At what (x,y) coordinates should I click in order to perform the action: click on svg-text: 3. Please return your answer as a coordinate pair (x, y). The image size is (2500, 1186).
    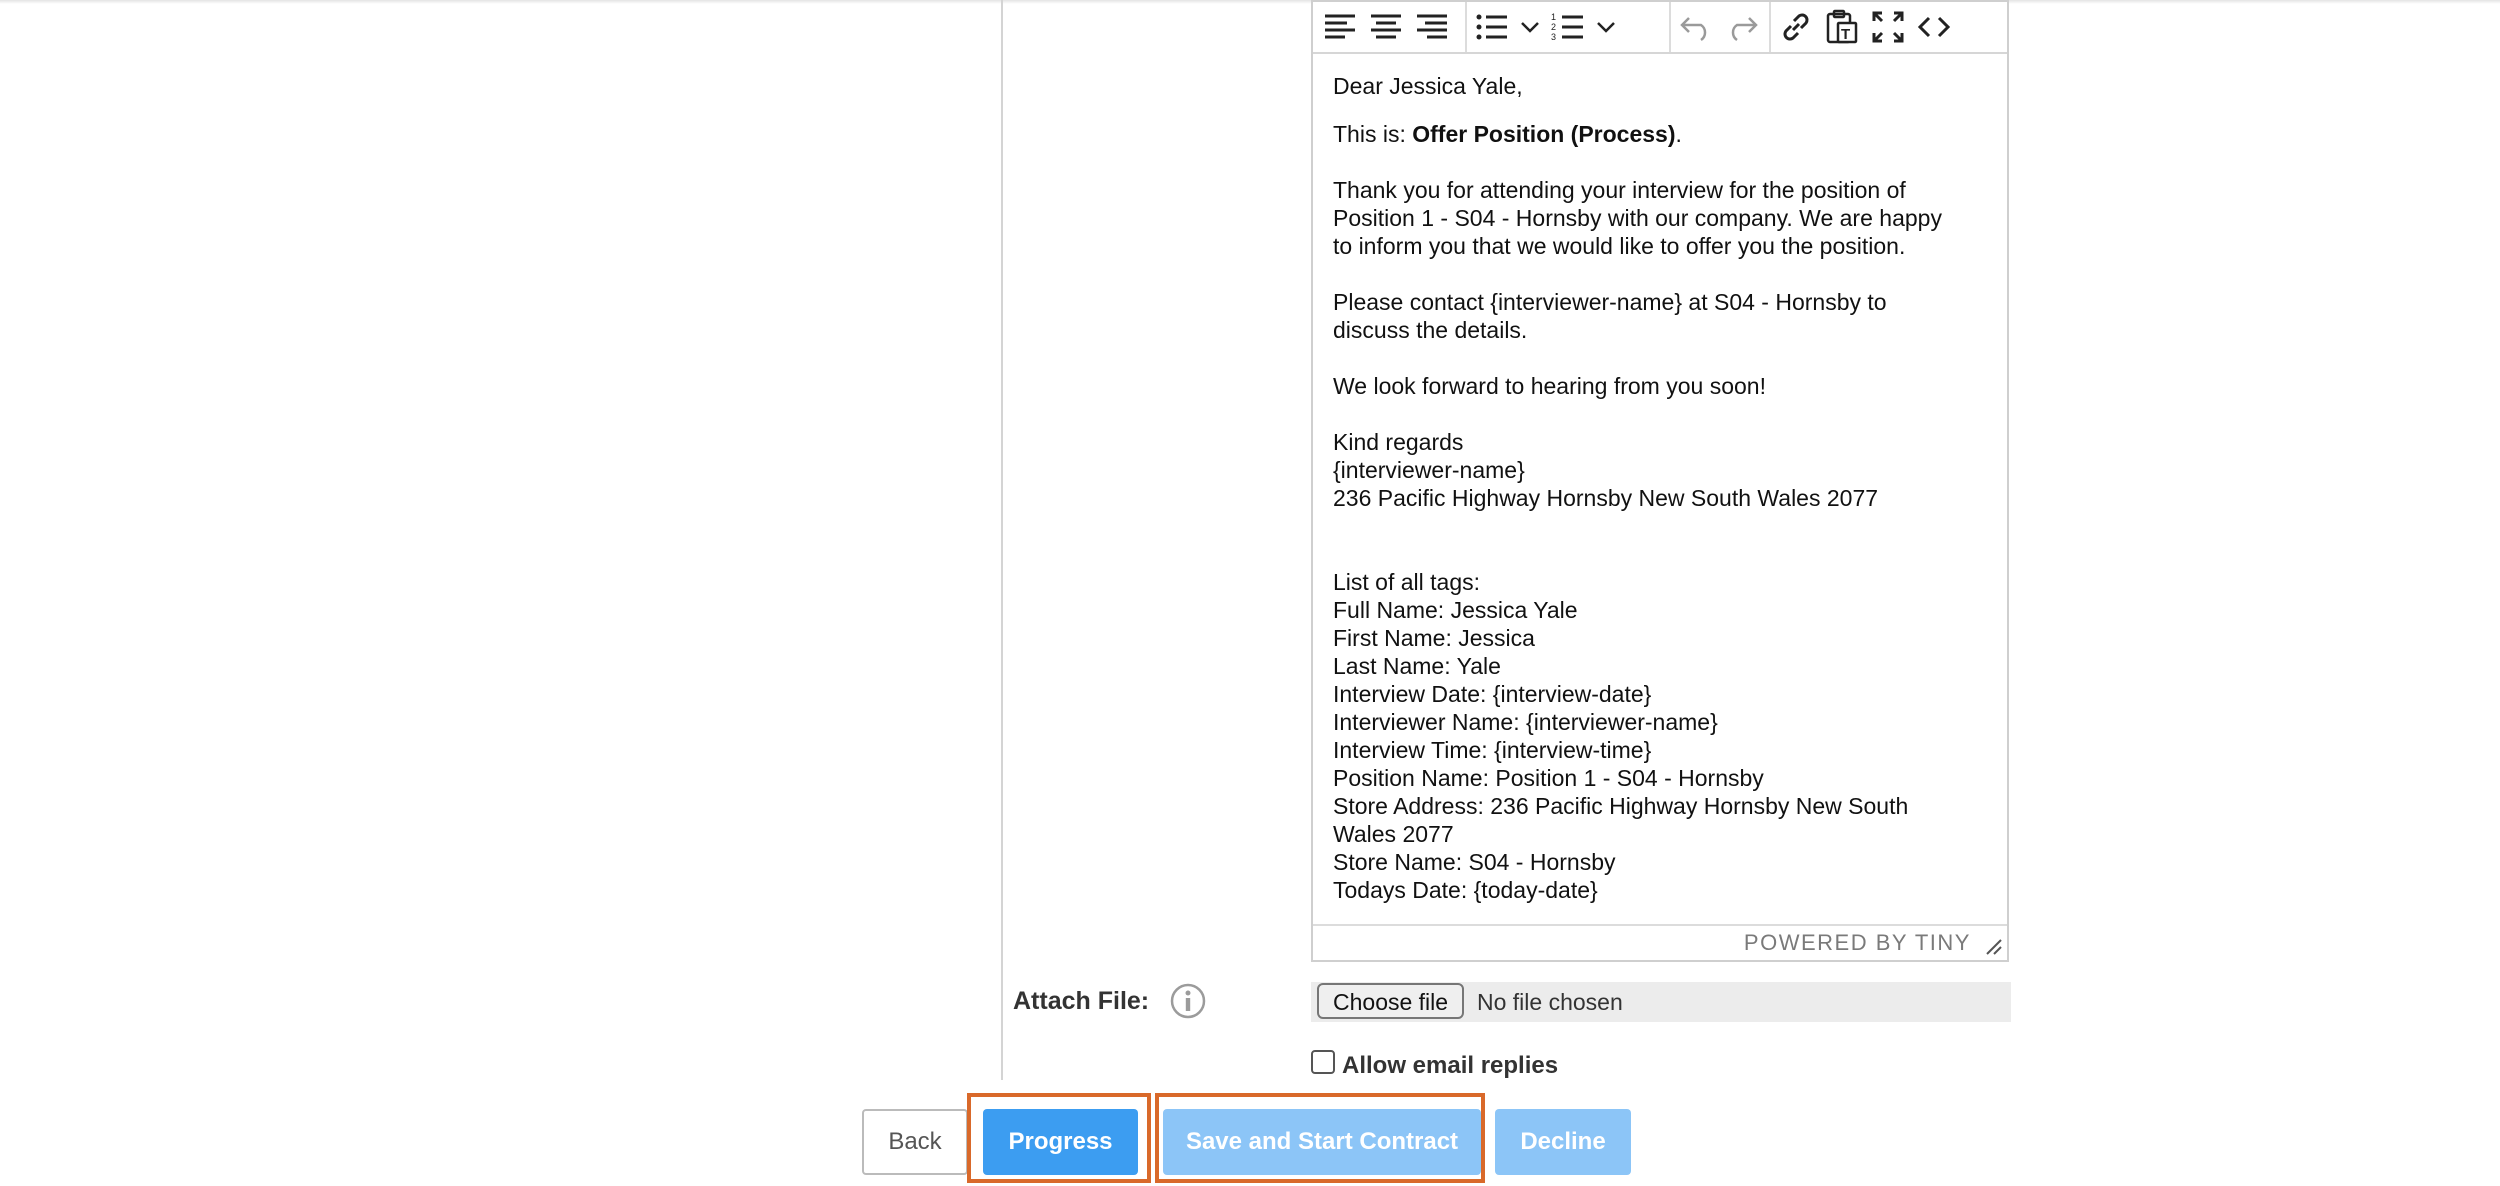
    Looking at the image, I should click on (1553, 37).